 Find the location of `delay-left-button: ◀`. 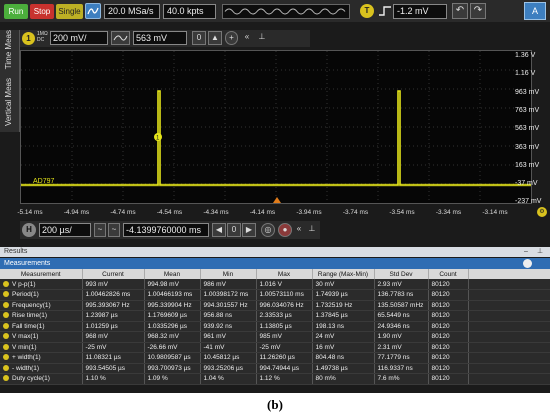

delay-left-button: ◀ is located at coordinates (219, 230).